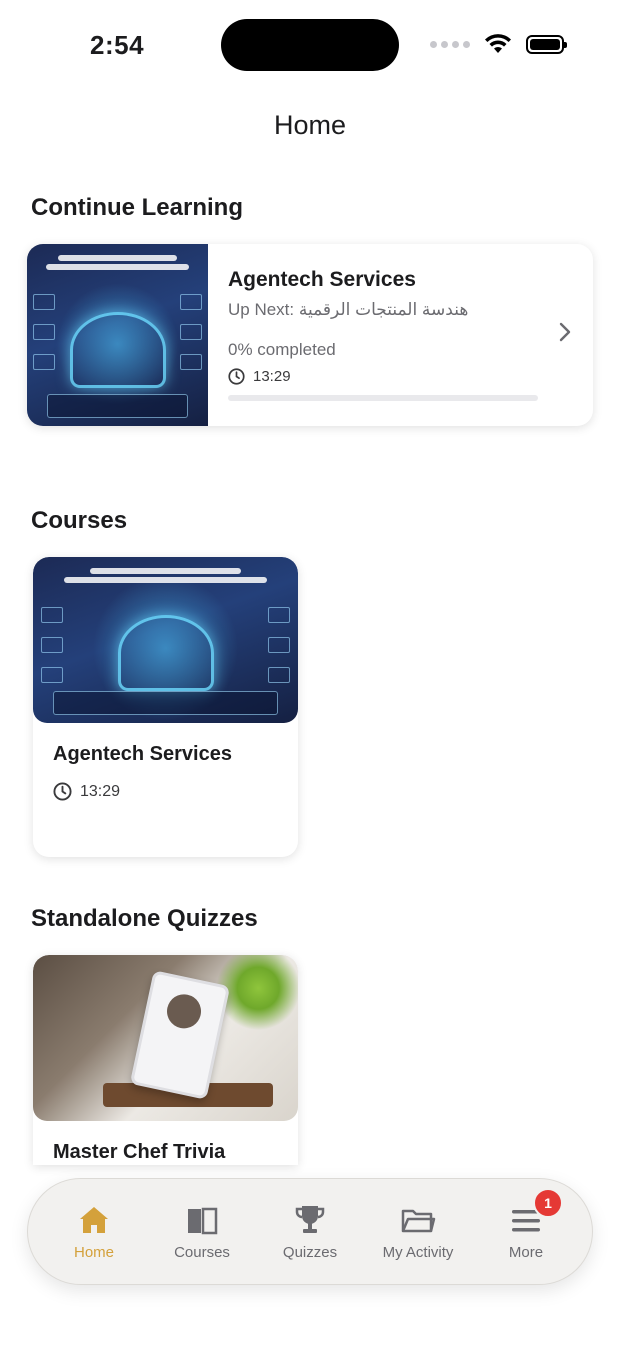 The image size is (620, 1347). What do you see at coordinates (282, 349) in the screenshot?
I see `progress-text: 0% completed` at bounding box center [282, 349].